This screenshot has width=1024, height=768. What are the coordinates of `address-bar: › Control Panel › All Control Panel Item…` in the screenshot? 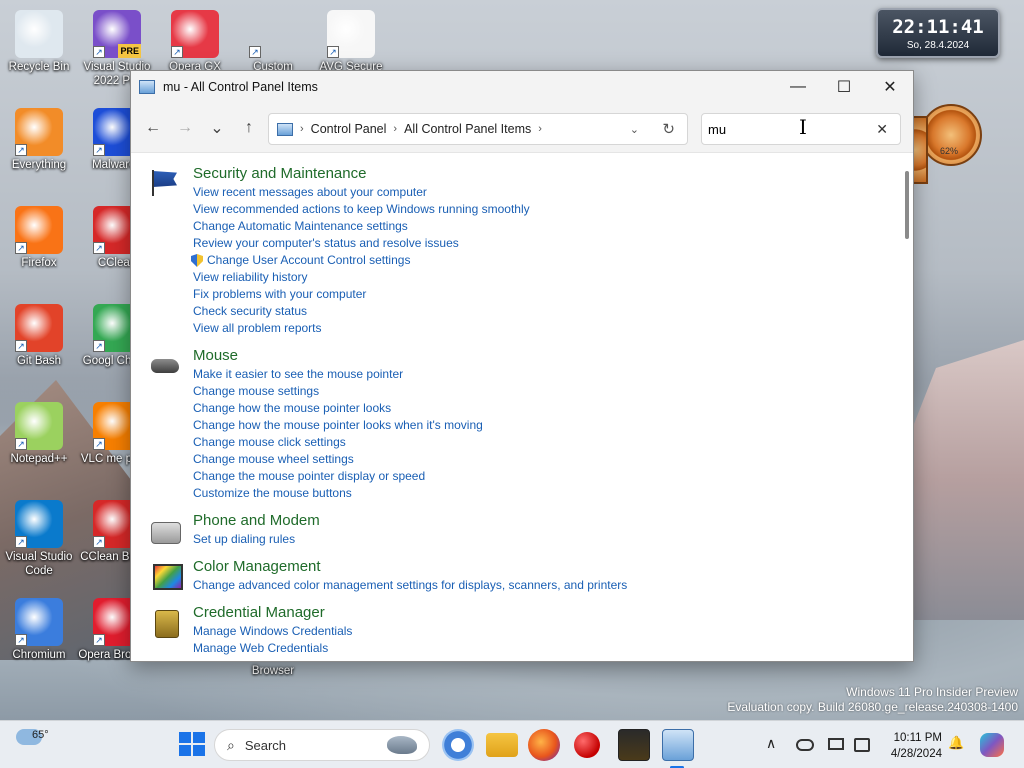 It's located at (478, 129).